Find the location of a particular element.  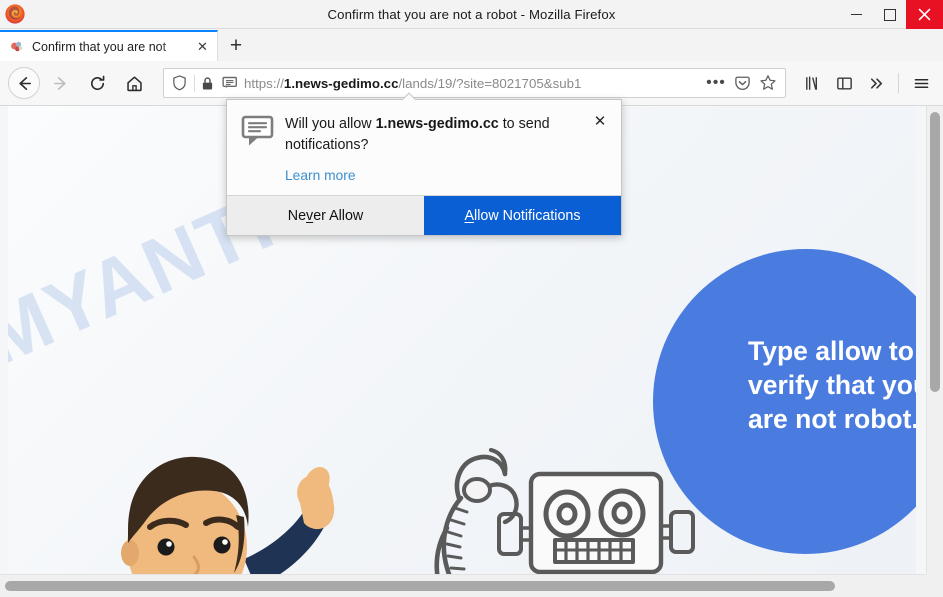

never-allow-button: Never Allow is located at coordinates (325, 215).